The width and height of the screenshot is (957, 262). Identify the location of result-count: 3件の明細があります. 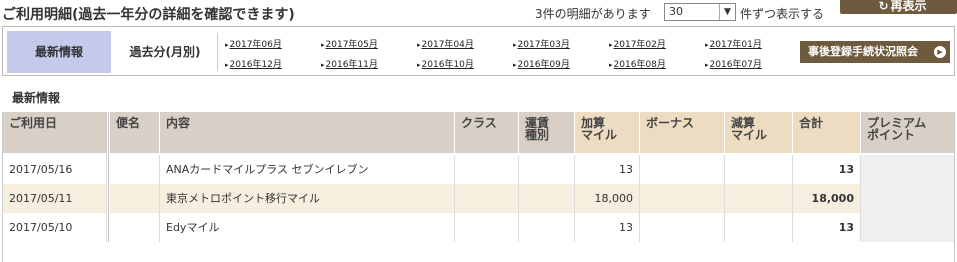
(593, 14).